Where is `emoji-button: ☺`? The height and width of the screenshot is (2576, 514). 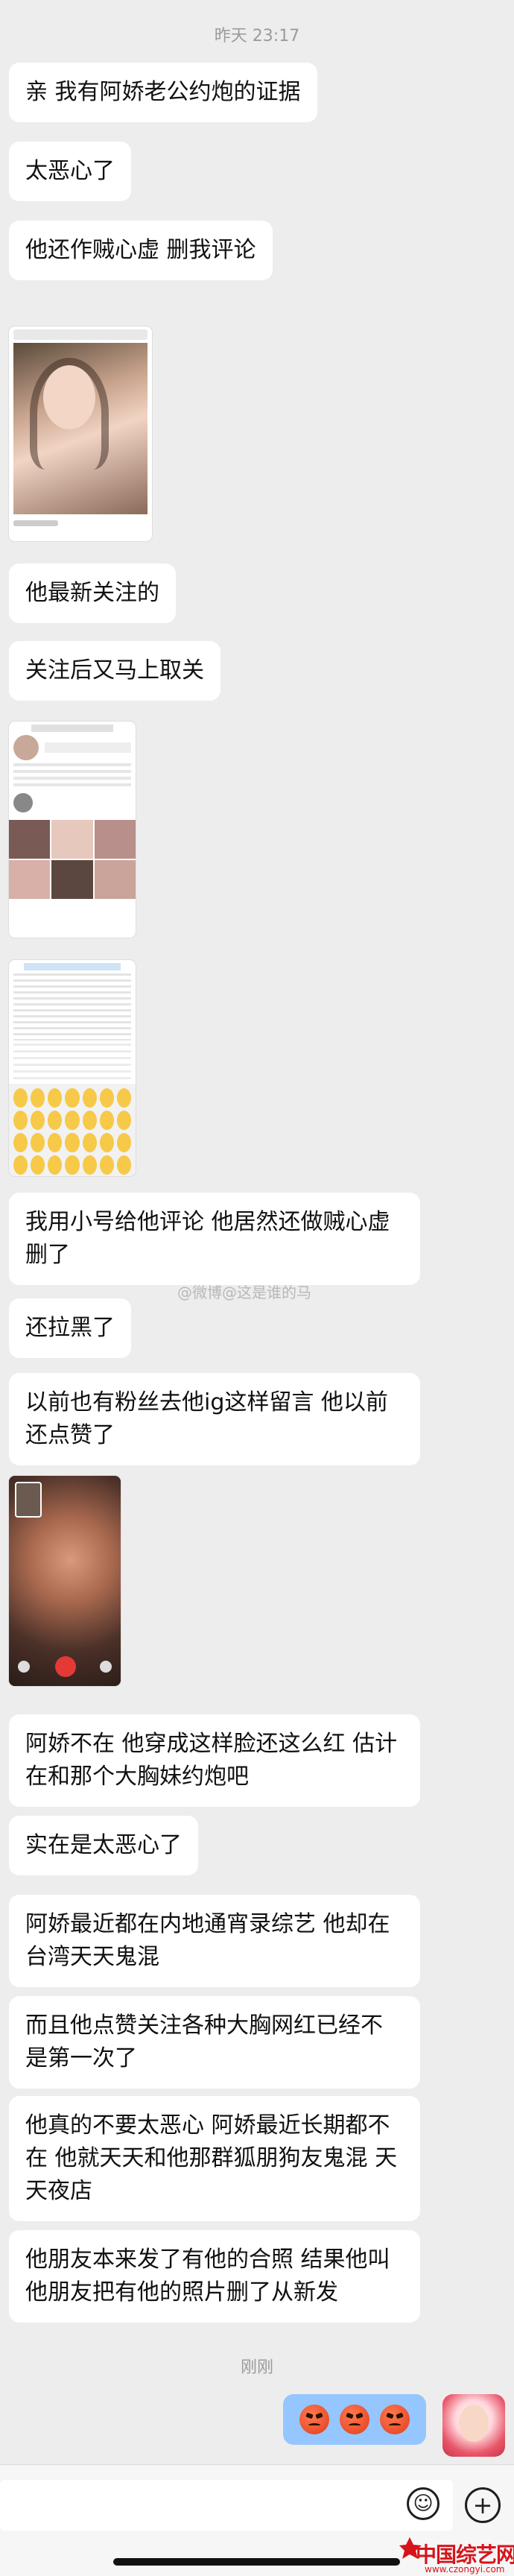 emoji-button: ☺ is located at coordinates (423, 2503).